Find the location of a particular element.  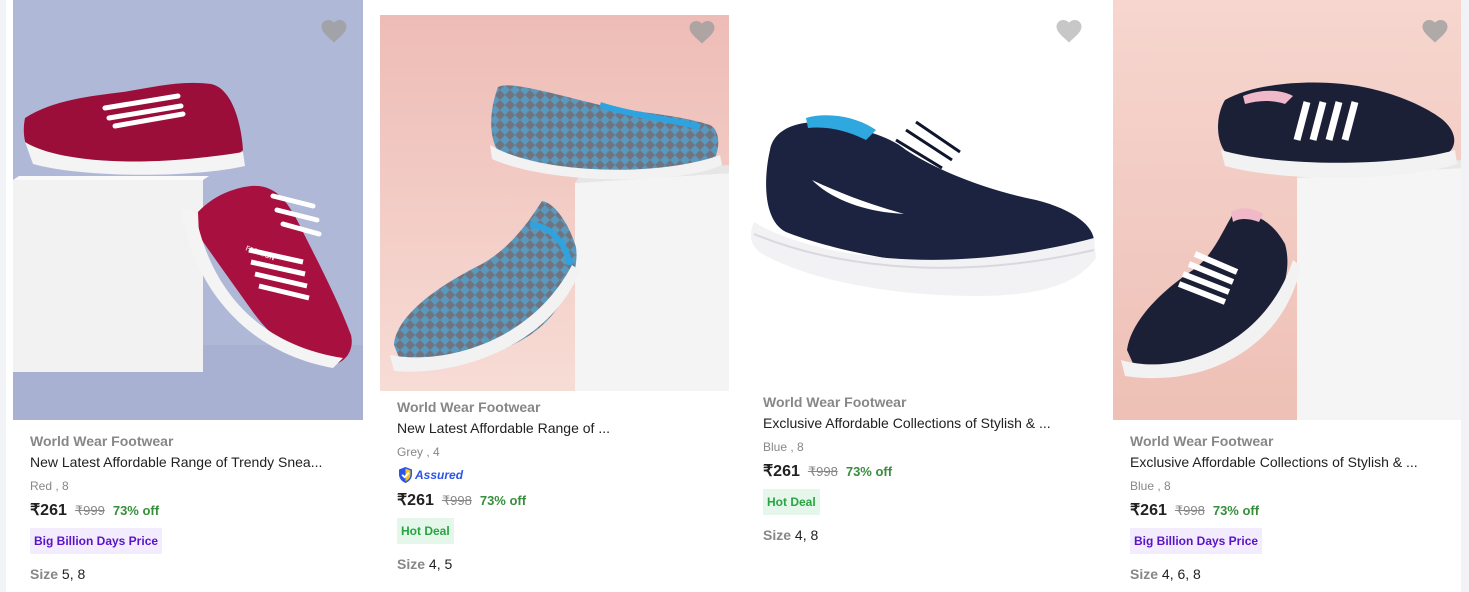

size-values: 5, 8 is located at coordinates (73, 574).